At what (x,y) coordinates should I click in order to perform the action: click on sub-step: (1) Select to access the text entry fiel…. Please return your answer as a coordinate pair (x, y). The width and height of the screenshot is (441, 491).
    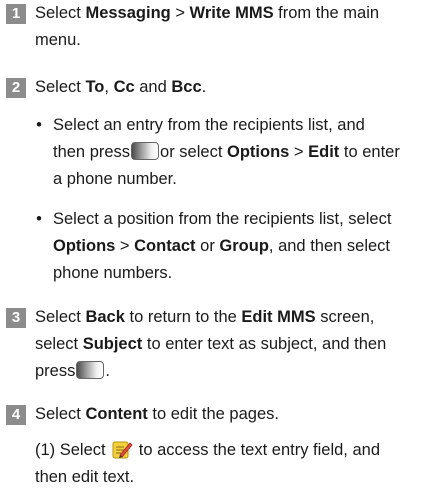
    Looking at the image, I should click on (235, 464).